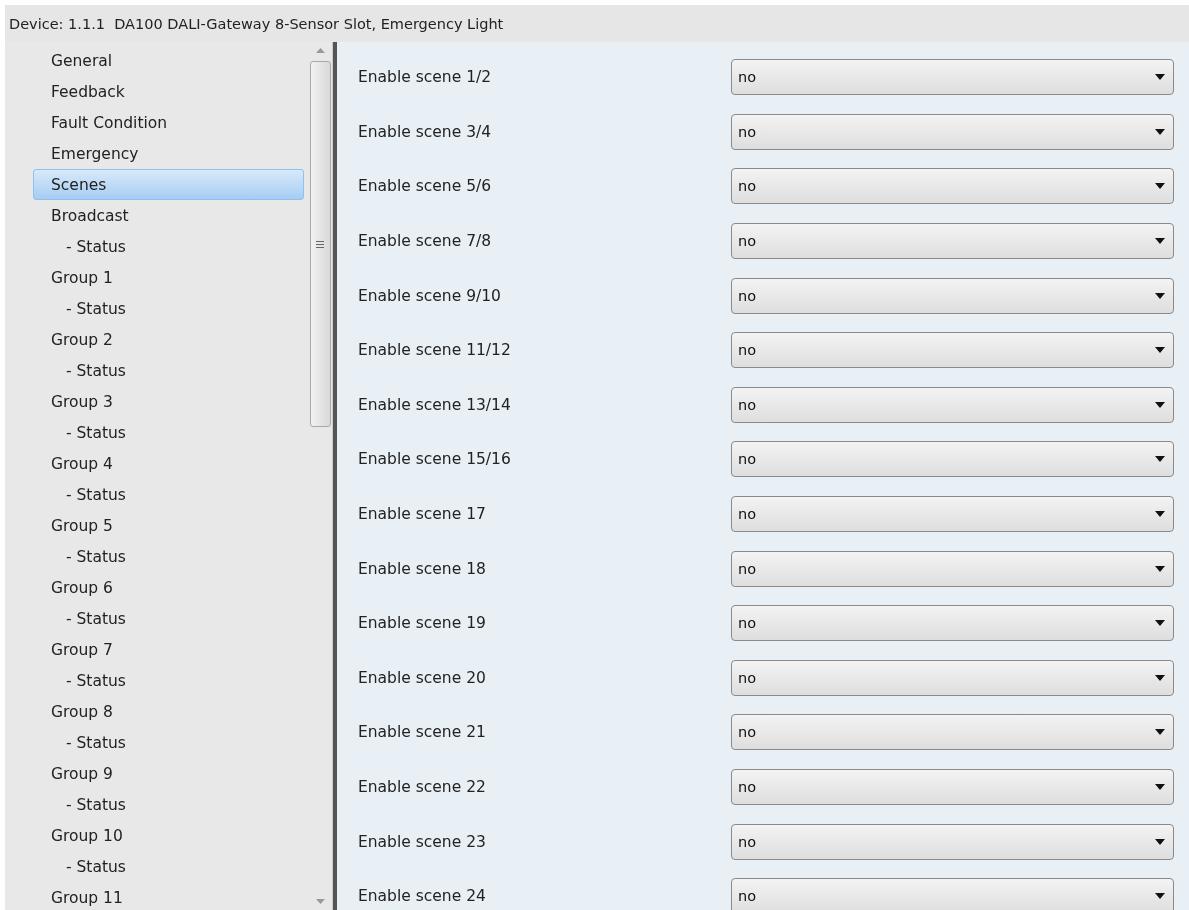  What do you see at coordinates (168, 339) in the screenshot?
I see `sidebar-item: Group 2` at bounding box center [168, 339].